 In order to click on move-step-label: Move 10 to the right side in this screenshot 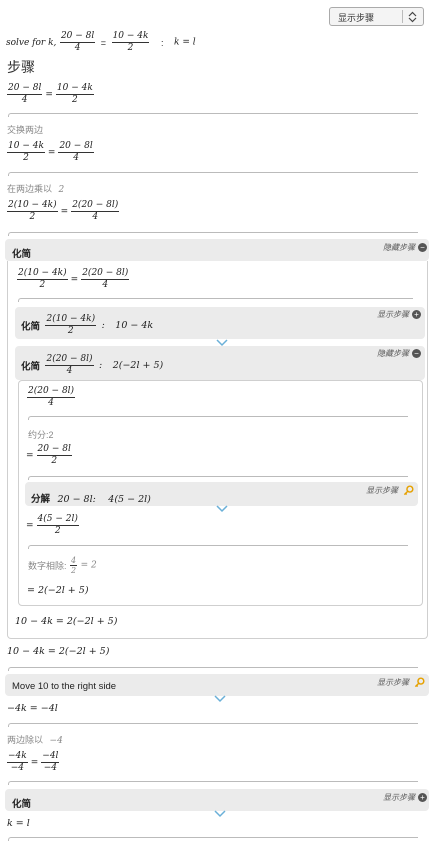, I will do `click(64, 686)`.